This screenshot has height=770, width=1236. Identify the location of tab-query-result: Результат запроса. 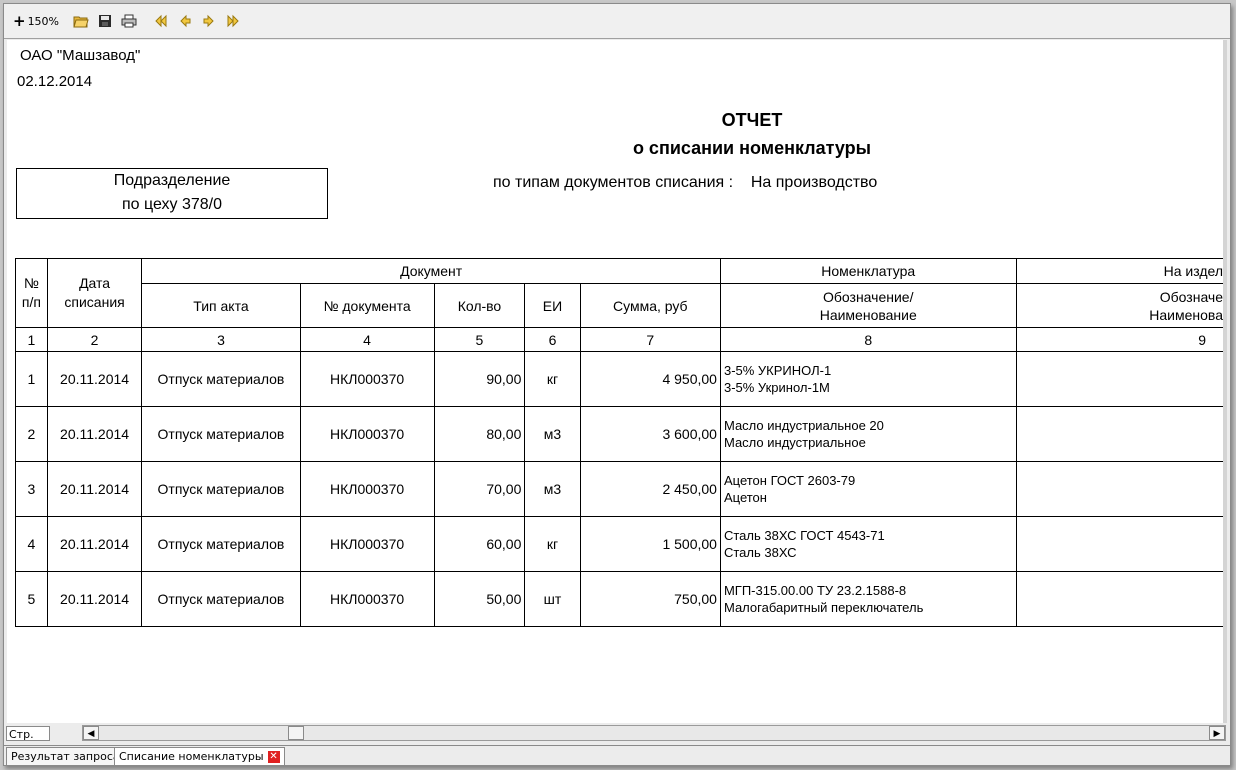
(65, 756).